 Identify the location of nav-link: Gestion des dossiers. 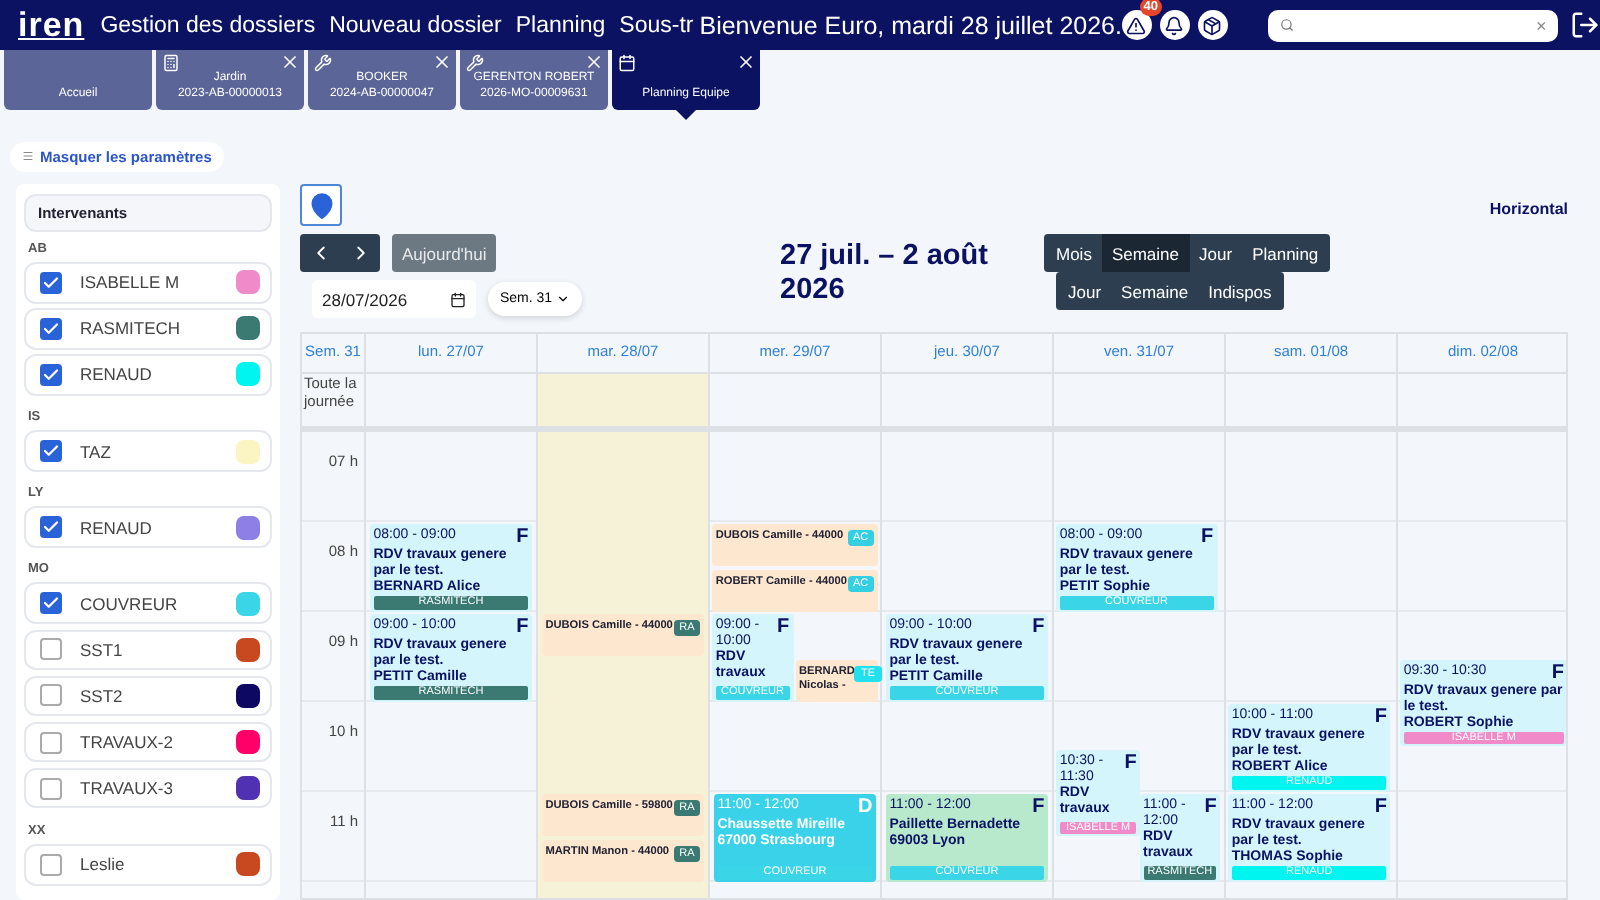
(208, 25).